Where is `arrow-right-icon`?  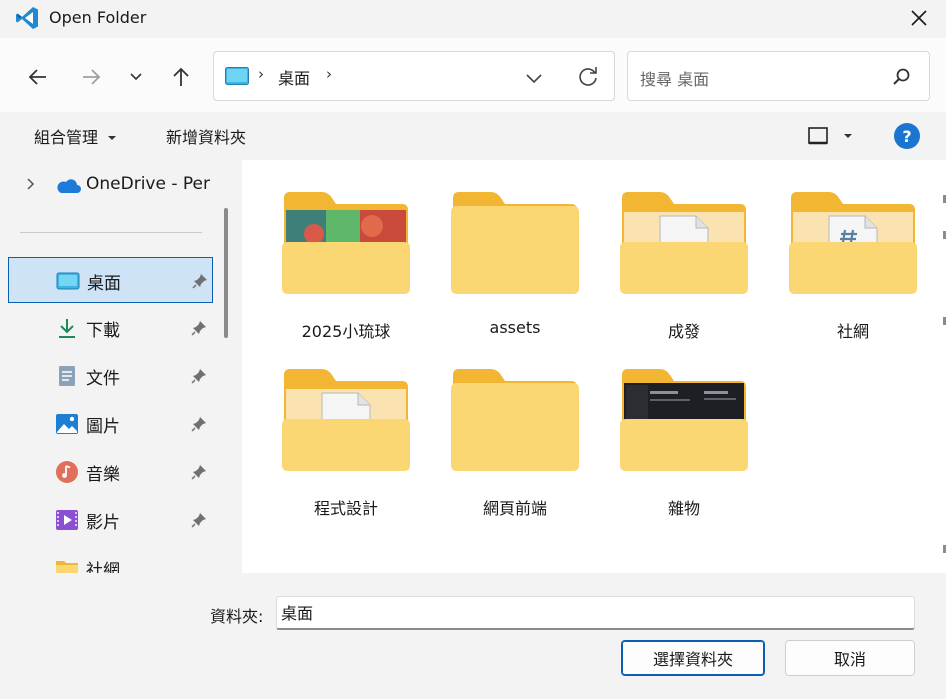
arrow-right-icon is located at coordinates (92, 77).